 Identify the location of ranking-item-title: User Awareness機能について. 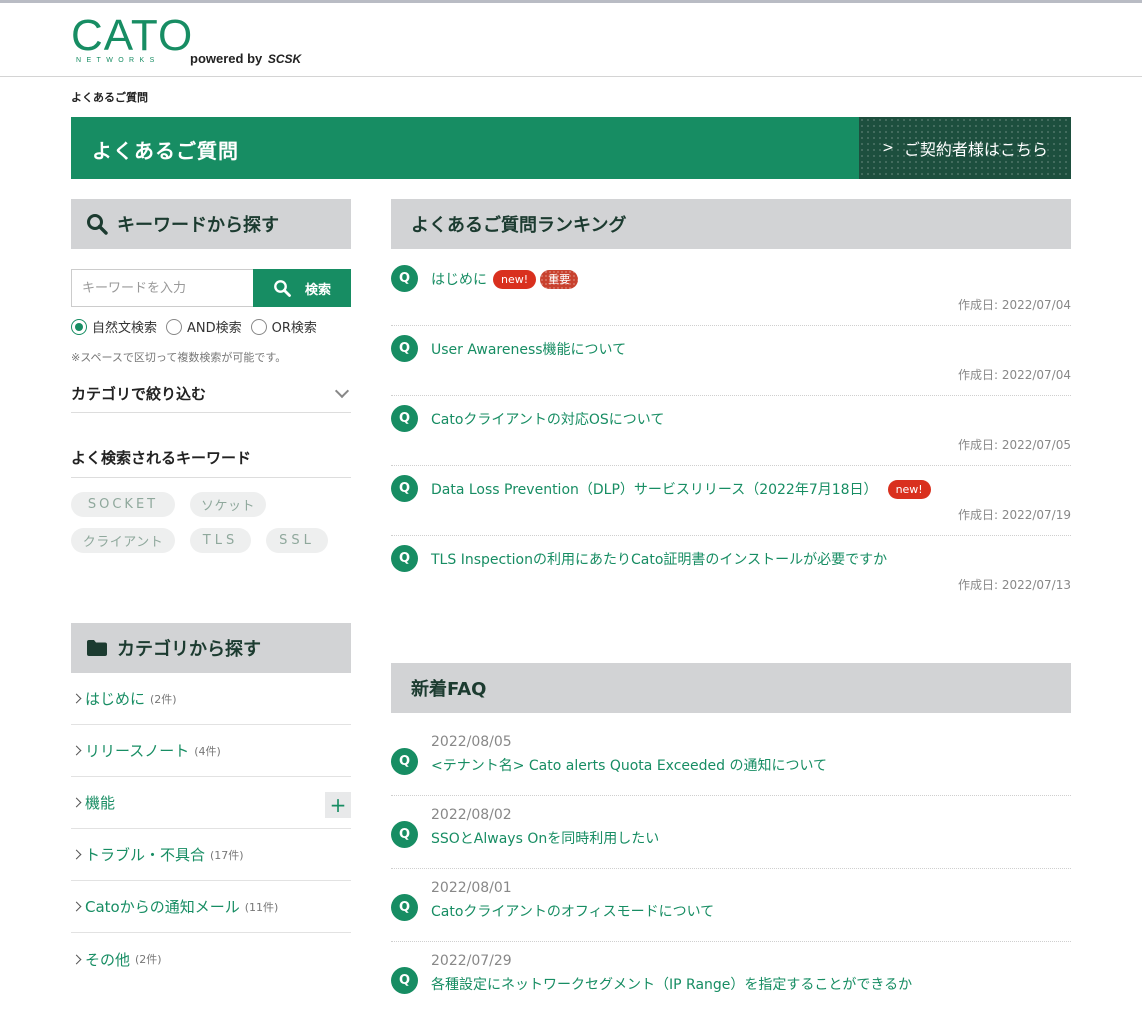
(529, 350).